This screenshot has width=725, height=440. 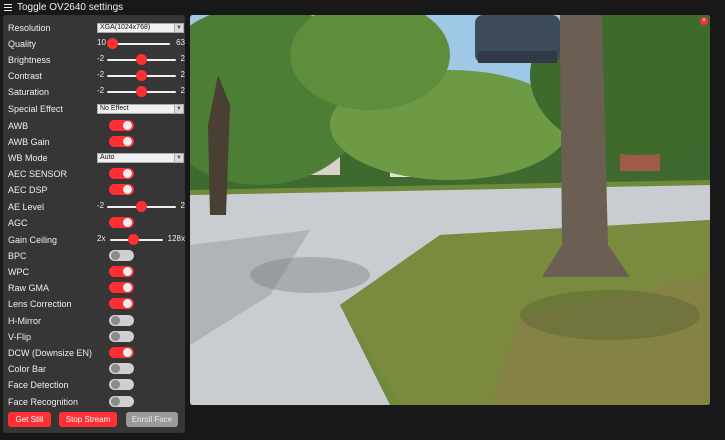 What do you see at coordinates (96, 287) in the screenshot?
I see `raw-gma-row: Raw GMA` at bounding box center [96, 287].